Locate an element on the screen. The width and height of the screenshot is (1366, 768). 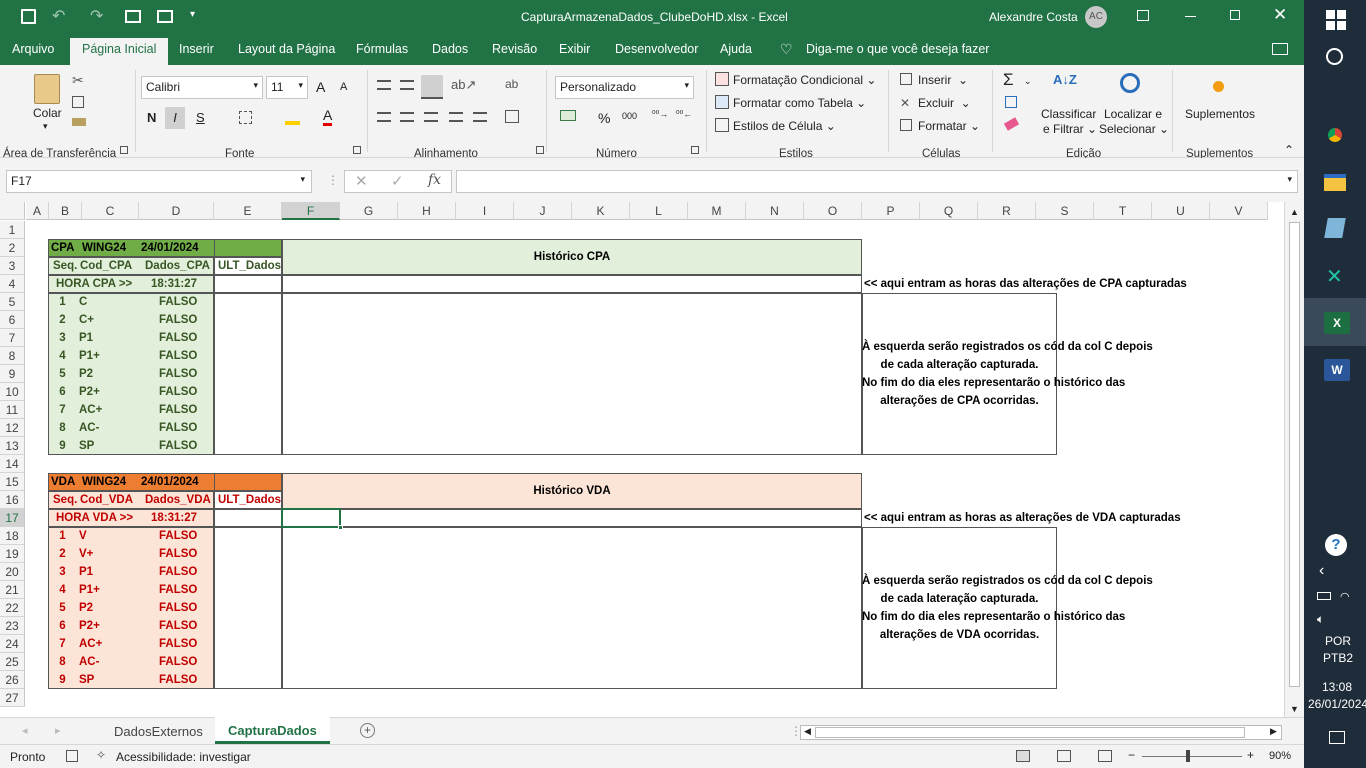
col-header-L: L is located at coordinates (659, 211).